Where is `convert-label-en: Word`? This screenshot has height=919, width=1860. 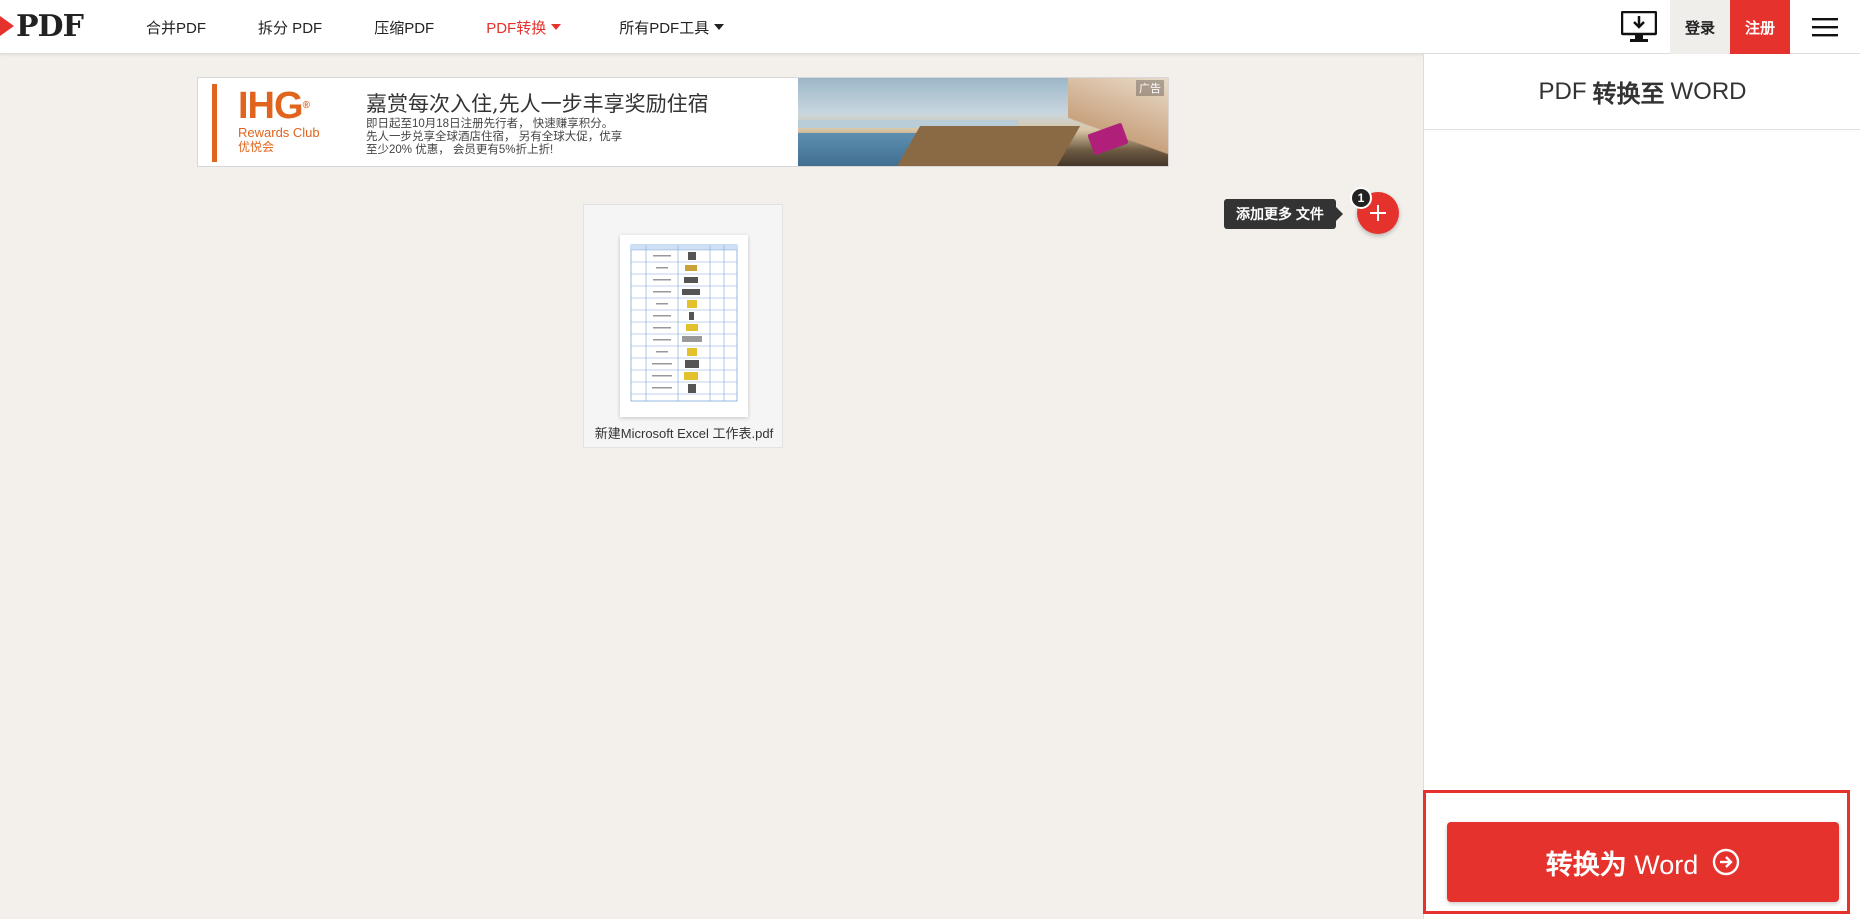 convert-label-en: Word is located at coordinates (1666, 864).